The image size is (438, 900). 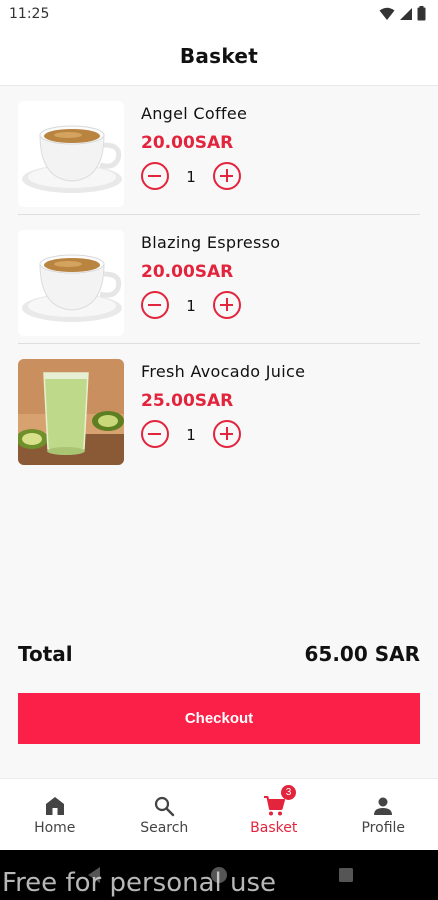 I want to click on home-icon, so click(x=54, y=806).